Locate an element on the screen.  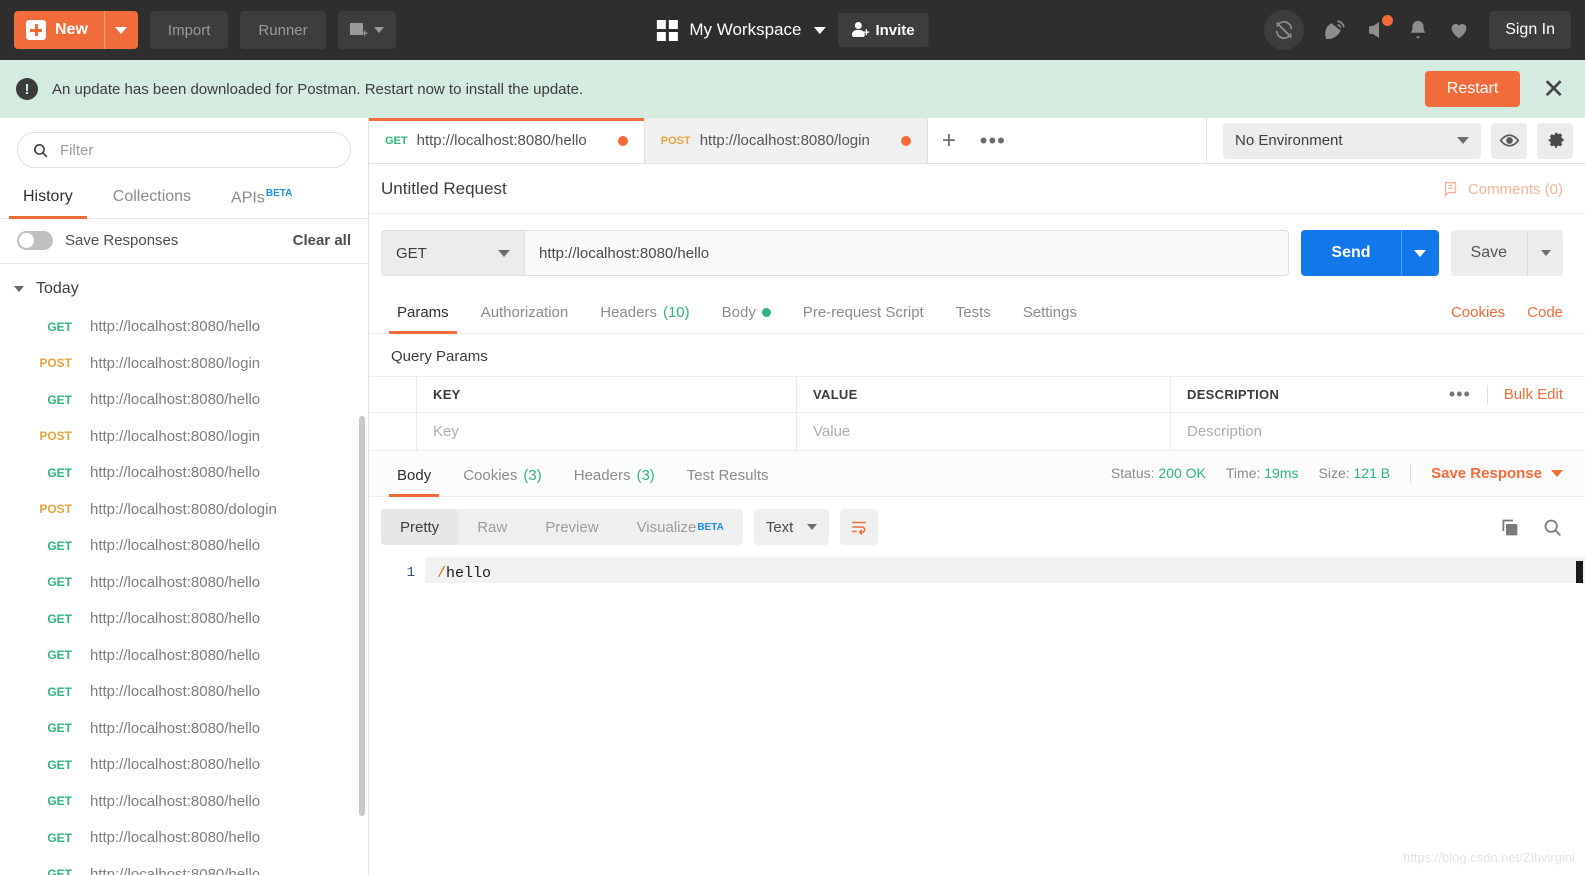
history-item-url: http://localhost:8080/dologin is located at coordinates (183, 509).